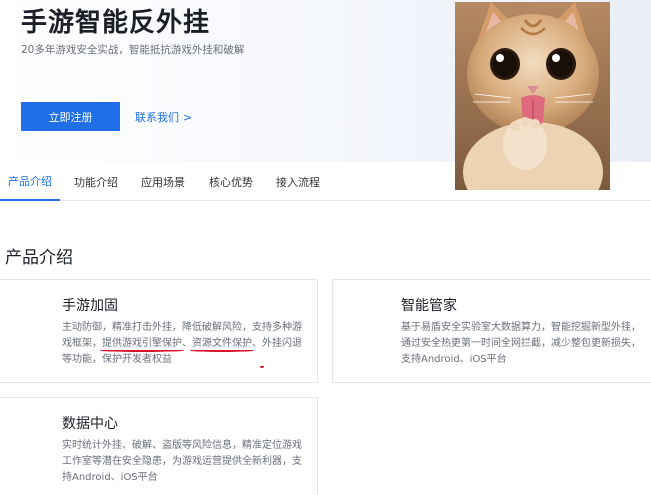 This screenshot has height=495, width=651. I want to click on card-title: 手游加固, so click(90, 306).